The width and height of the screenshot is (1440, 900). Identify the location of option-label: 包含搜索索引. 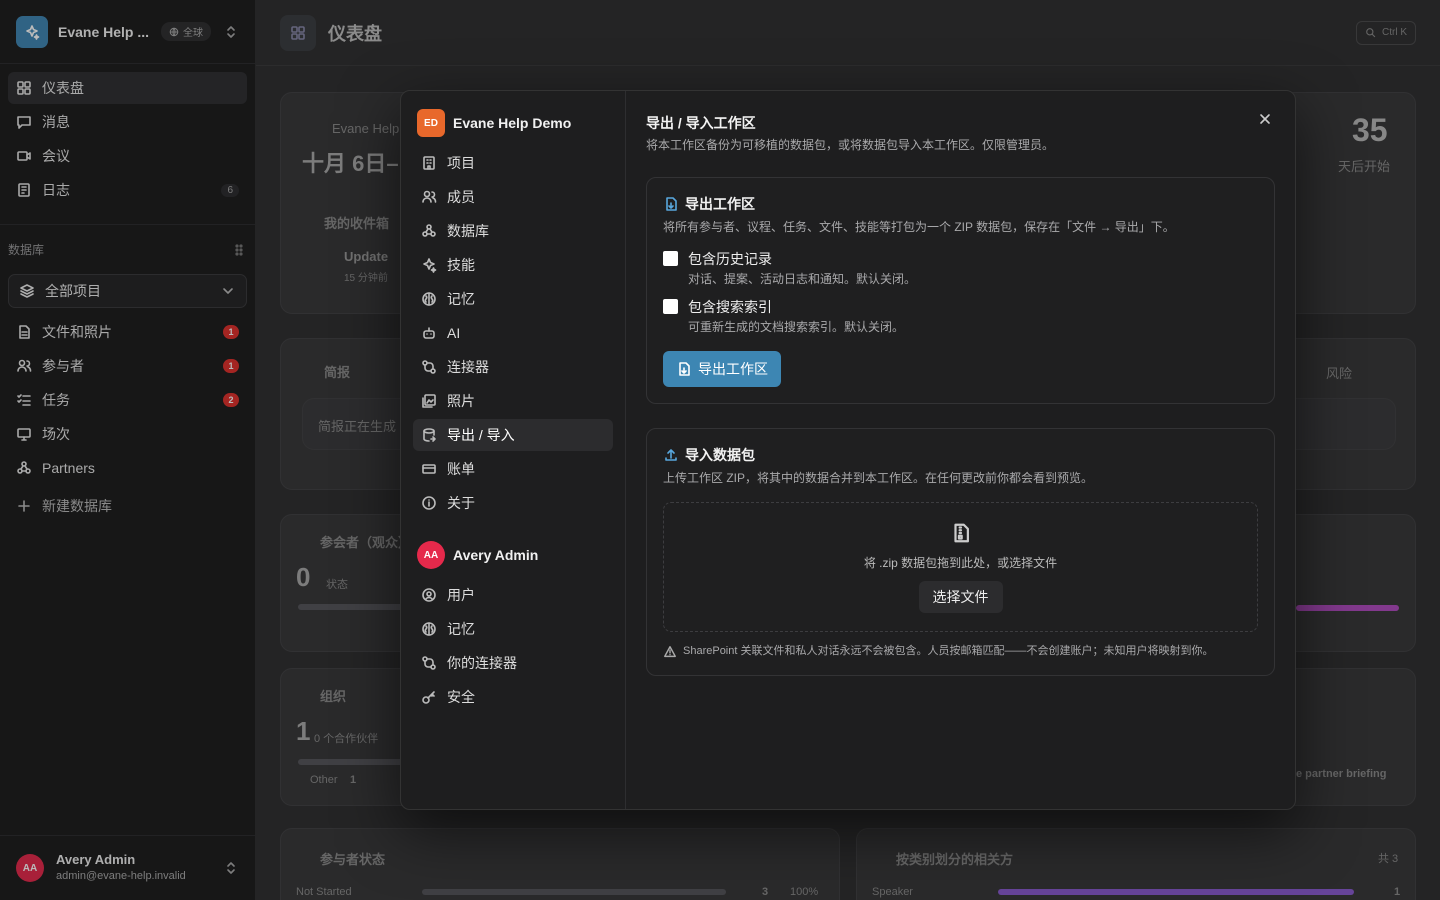
(730, 307).